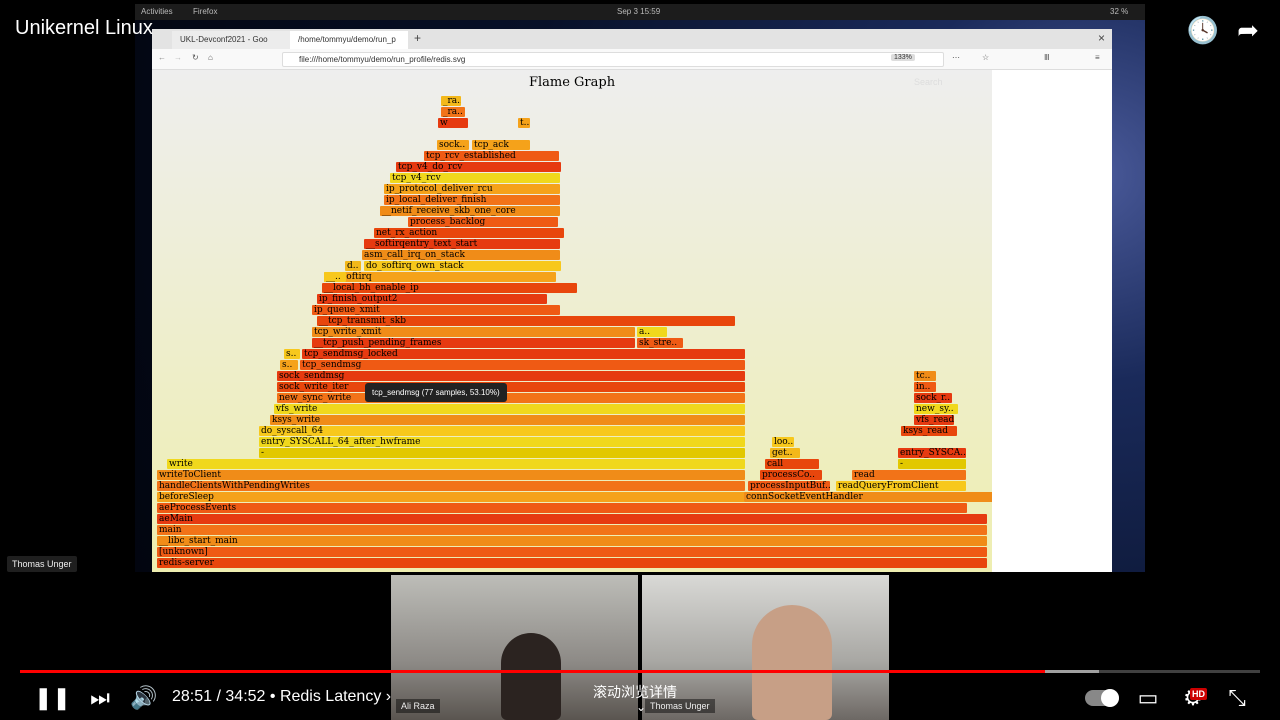 This screenshot has height=720, width=1280. Describe the element at coordinates (936, 409) in the screenshot. I see `flame-frame: new_sy..` at that location.